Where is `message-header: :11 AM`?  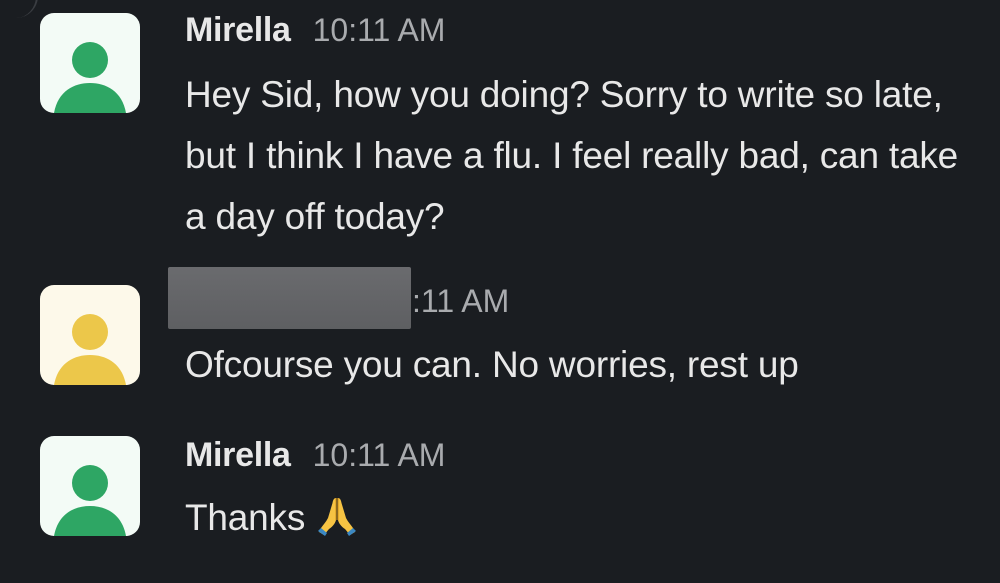 message-header: :11 AM is located at coordinates (460, 305).